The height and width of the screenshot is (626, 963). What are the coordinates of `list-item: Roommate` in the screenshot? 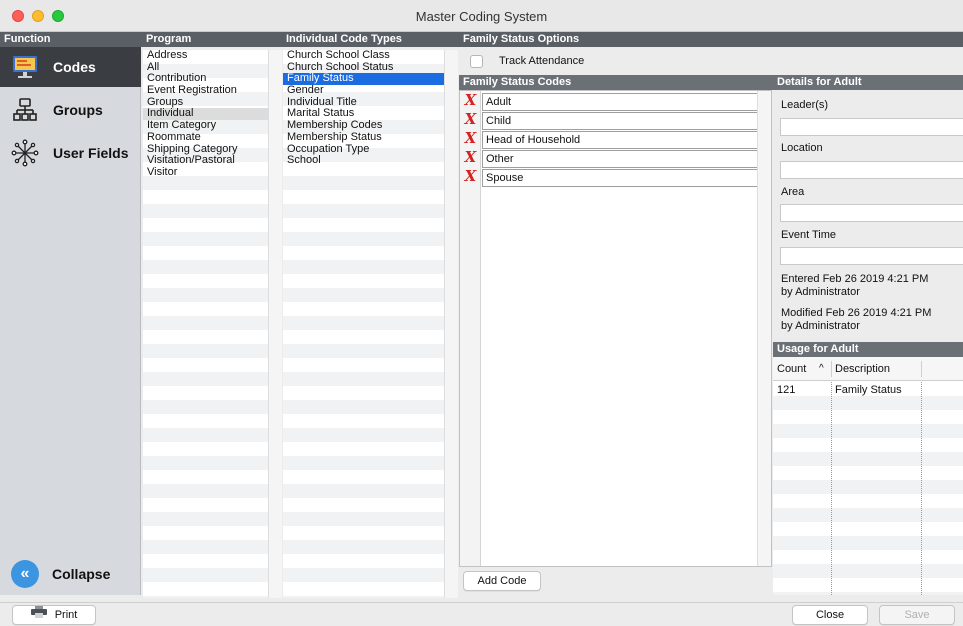 It's located at (212, 137).